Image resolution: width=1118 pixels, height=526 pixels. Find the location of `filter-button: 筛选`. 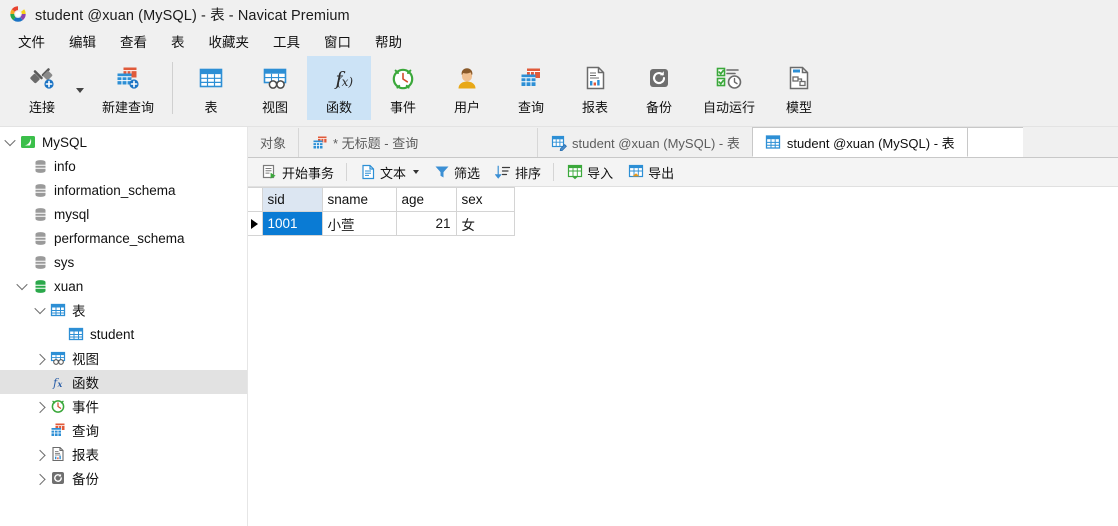

filter-button: 筛选 is located at coordinates (456, 172).